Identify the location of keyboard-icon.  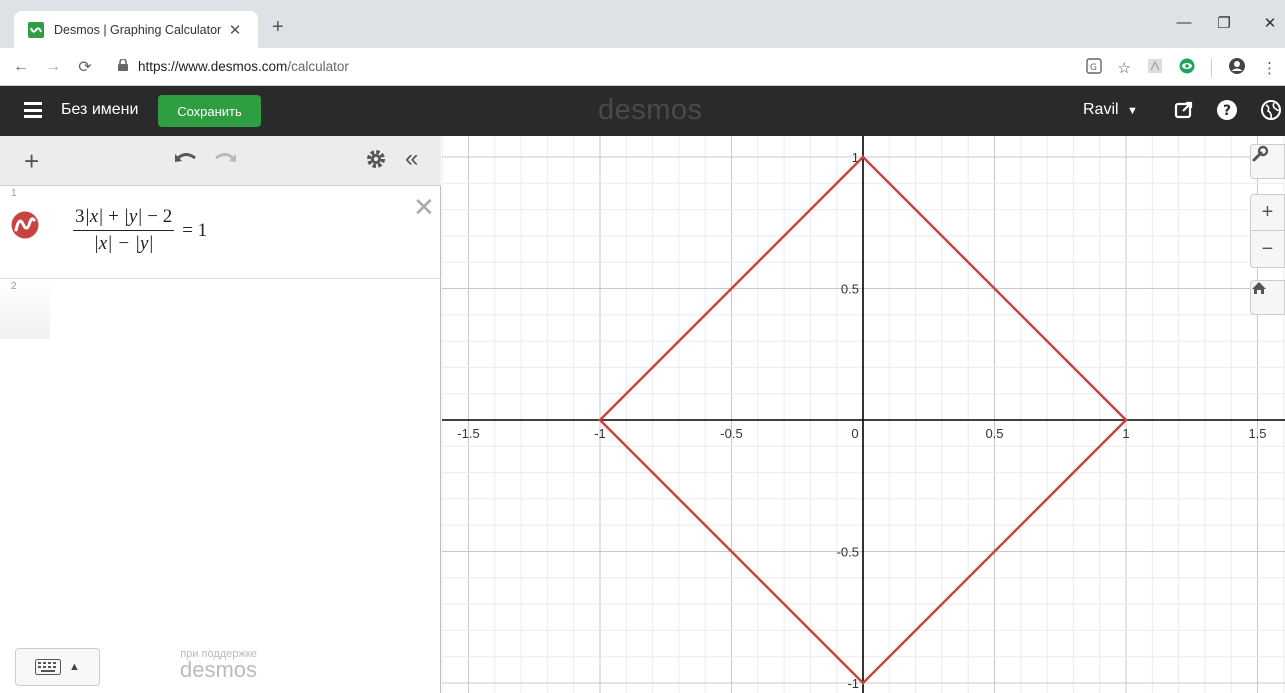
(48, 667).